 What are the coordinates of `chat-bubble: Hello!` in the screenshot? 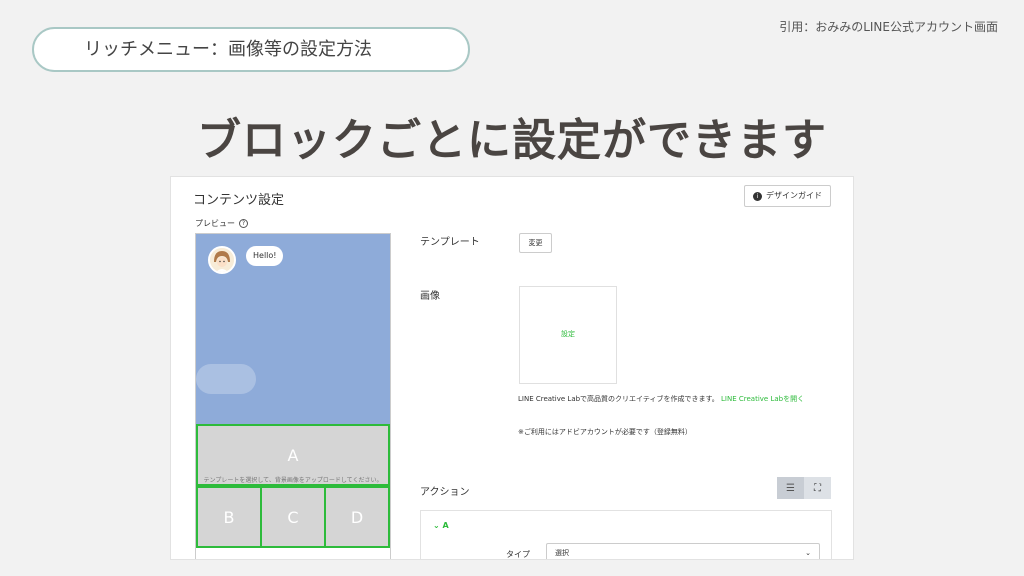 It's located at (265, 256).